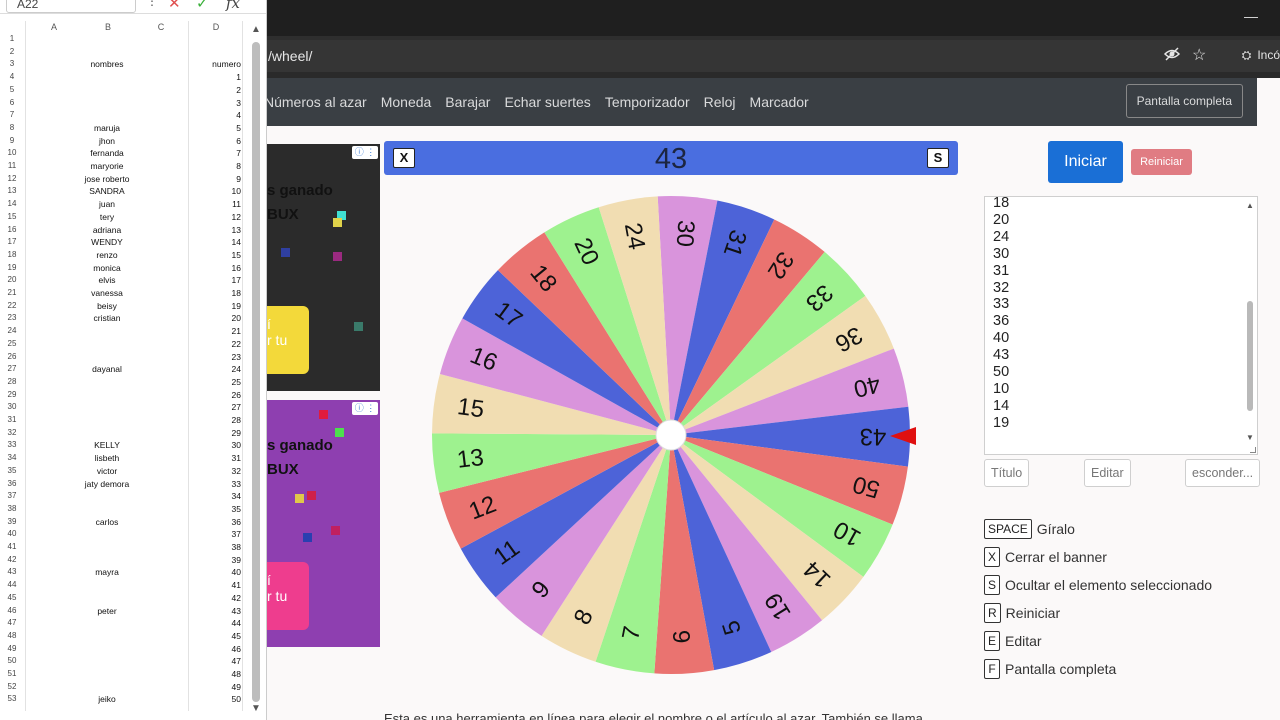 The image size is (1280, 720). I want to click on cell-numero: 2, so click(215, 90).